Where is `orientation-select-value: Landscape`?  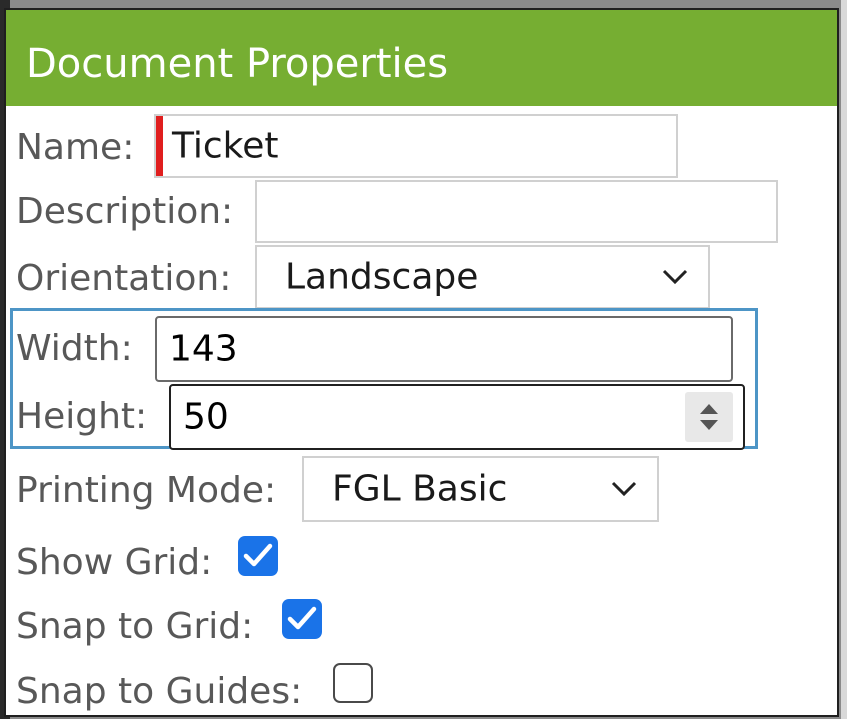 orientation-select-value: Landscape is located at coordinates (382, 277).